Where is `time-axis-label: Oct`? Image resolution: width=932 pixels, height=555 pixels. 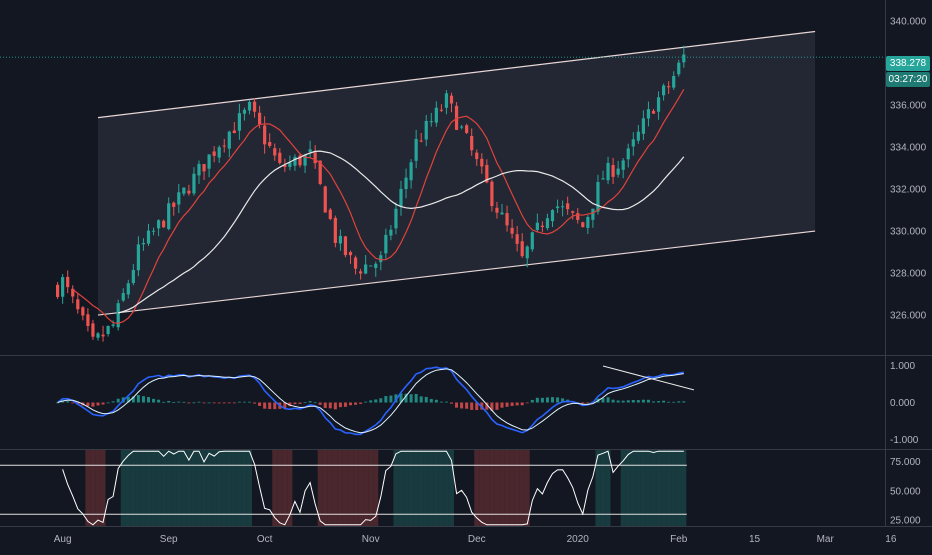 time-axis-label: Oct is located at coordinates (265, 539).